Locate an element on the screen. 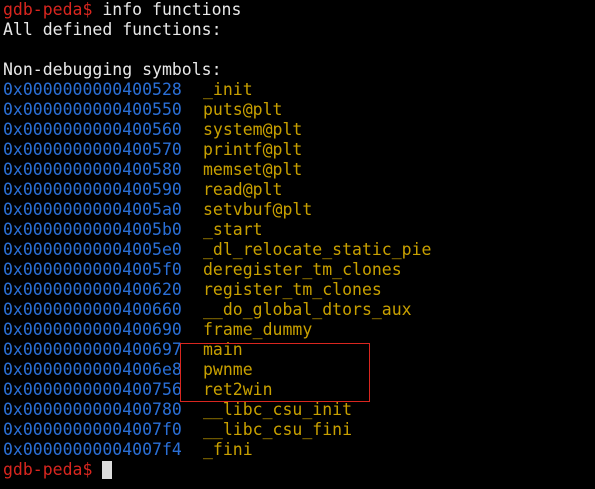 The width and height of the screenshot is (595, 489). function-name: memset@plt is located at coordinates (253, 169).